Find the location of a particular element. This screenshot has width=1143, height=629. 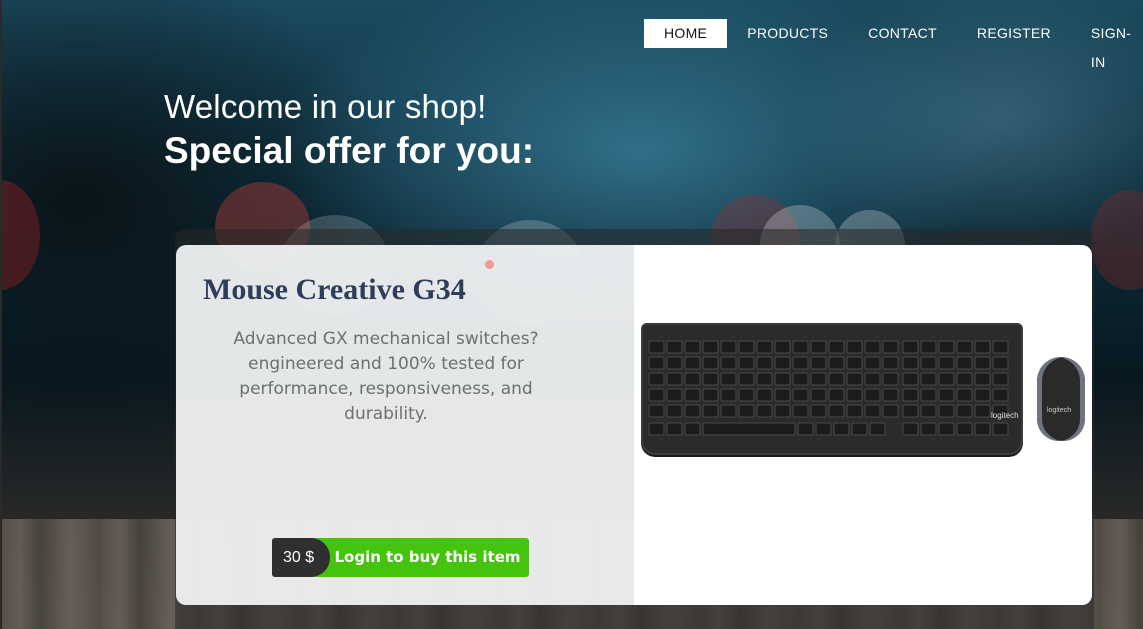

nav-contact: CONTACT is located at coordinates (902, 33).